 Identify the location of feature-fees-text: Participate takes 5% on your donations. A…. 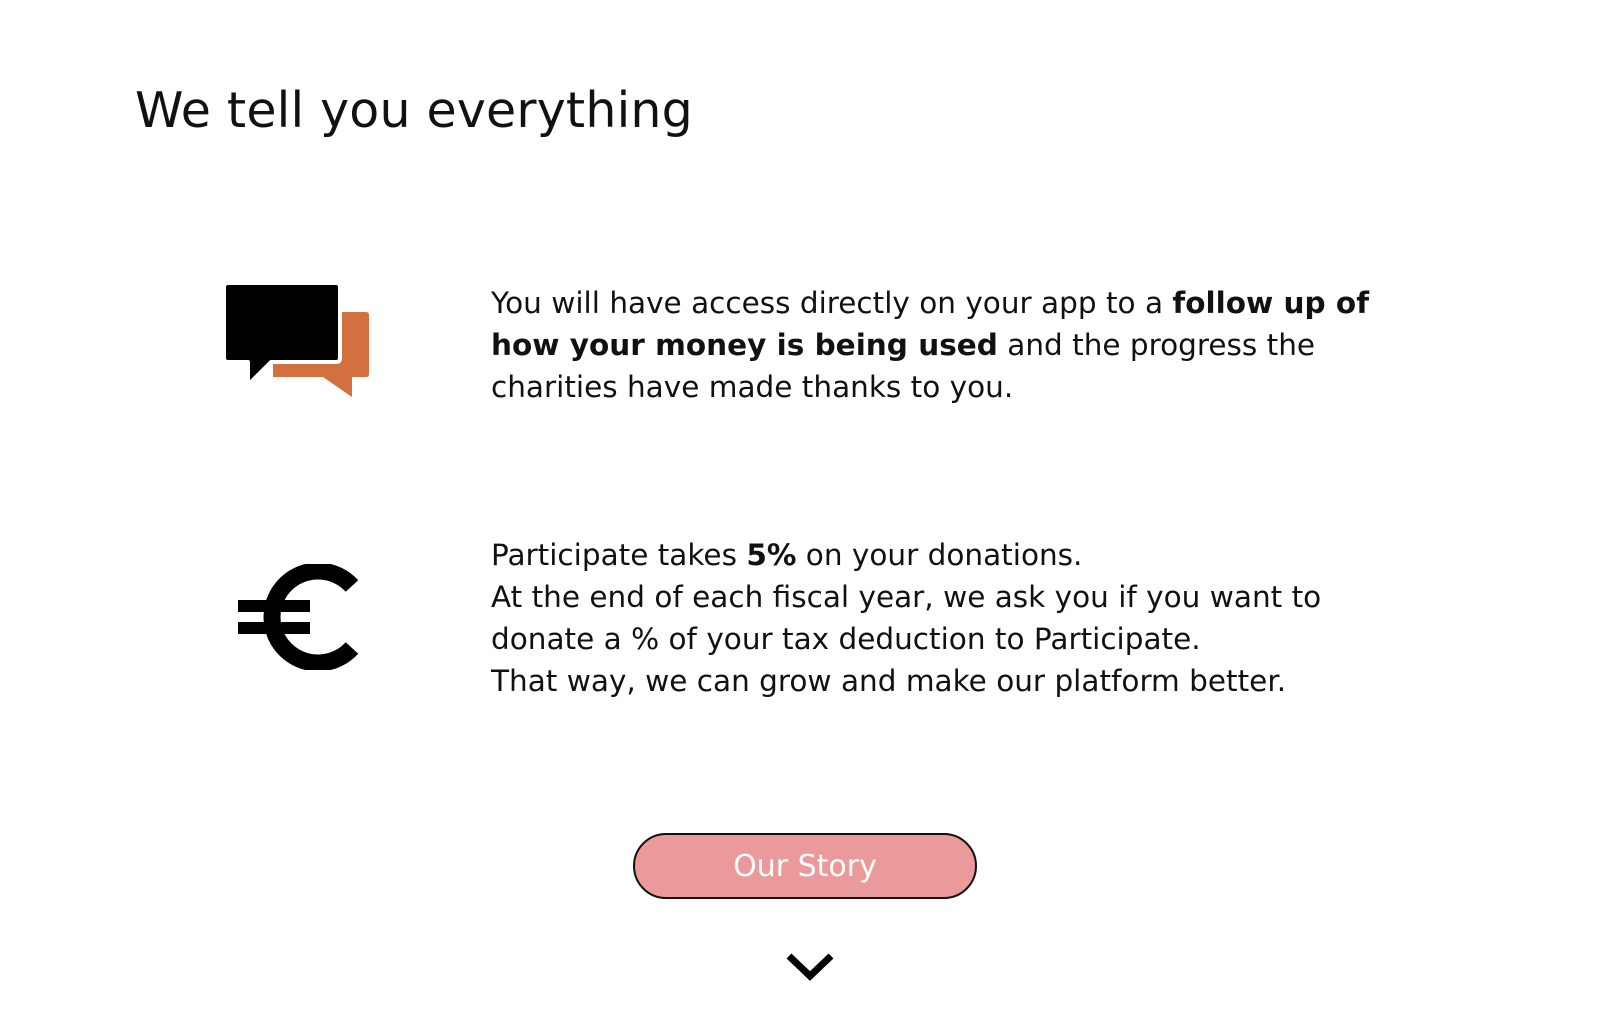
(931, 618).